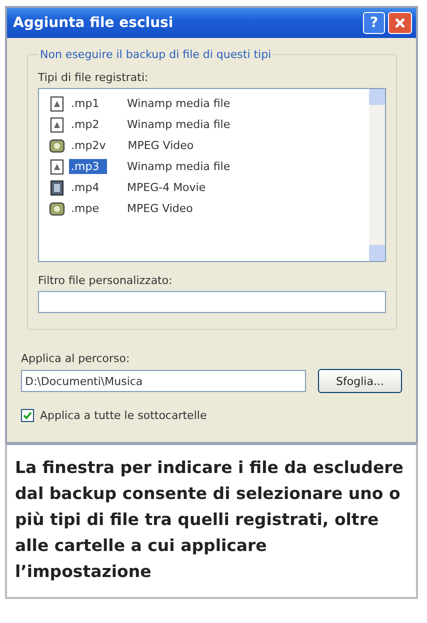  Describe the element at coordinates (106, 280) in the screenshot. I see `filter-label: Filtro file personalizzato:` at that location.